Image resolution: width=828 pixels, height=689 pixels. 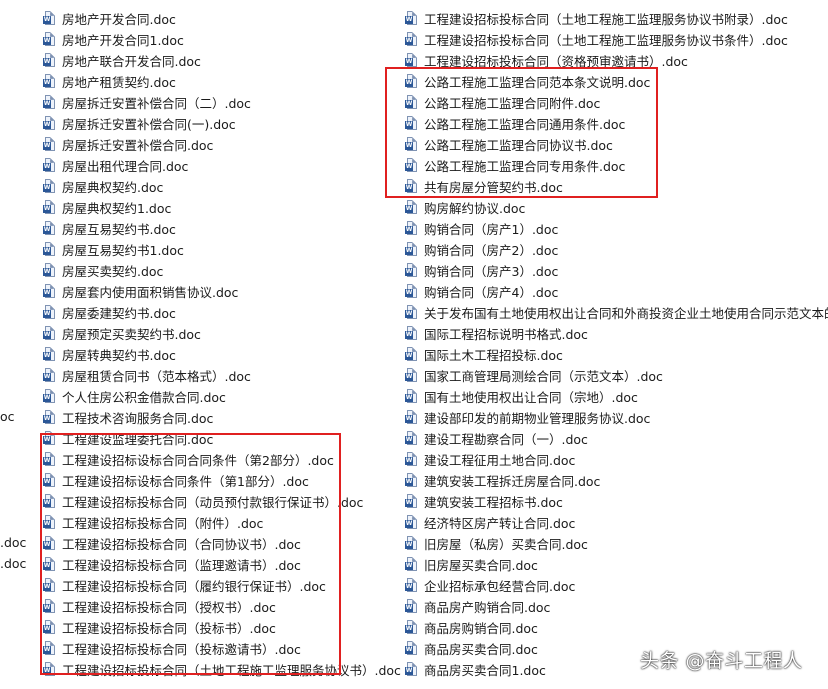 I want to click on file-item: W 工程建设招标投标合同（土地工程施工监理服务协议书附录）.doc, so click(x=616, y=18).